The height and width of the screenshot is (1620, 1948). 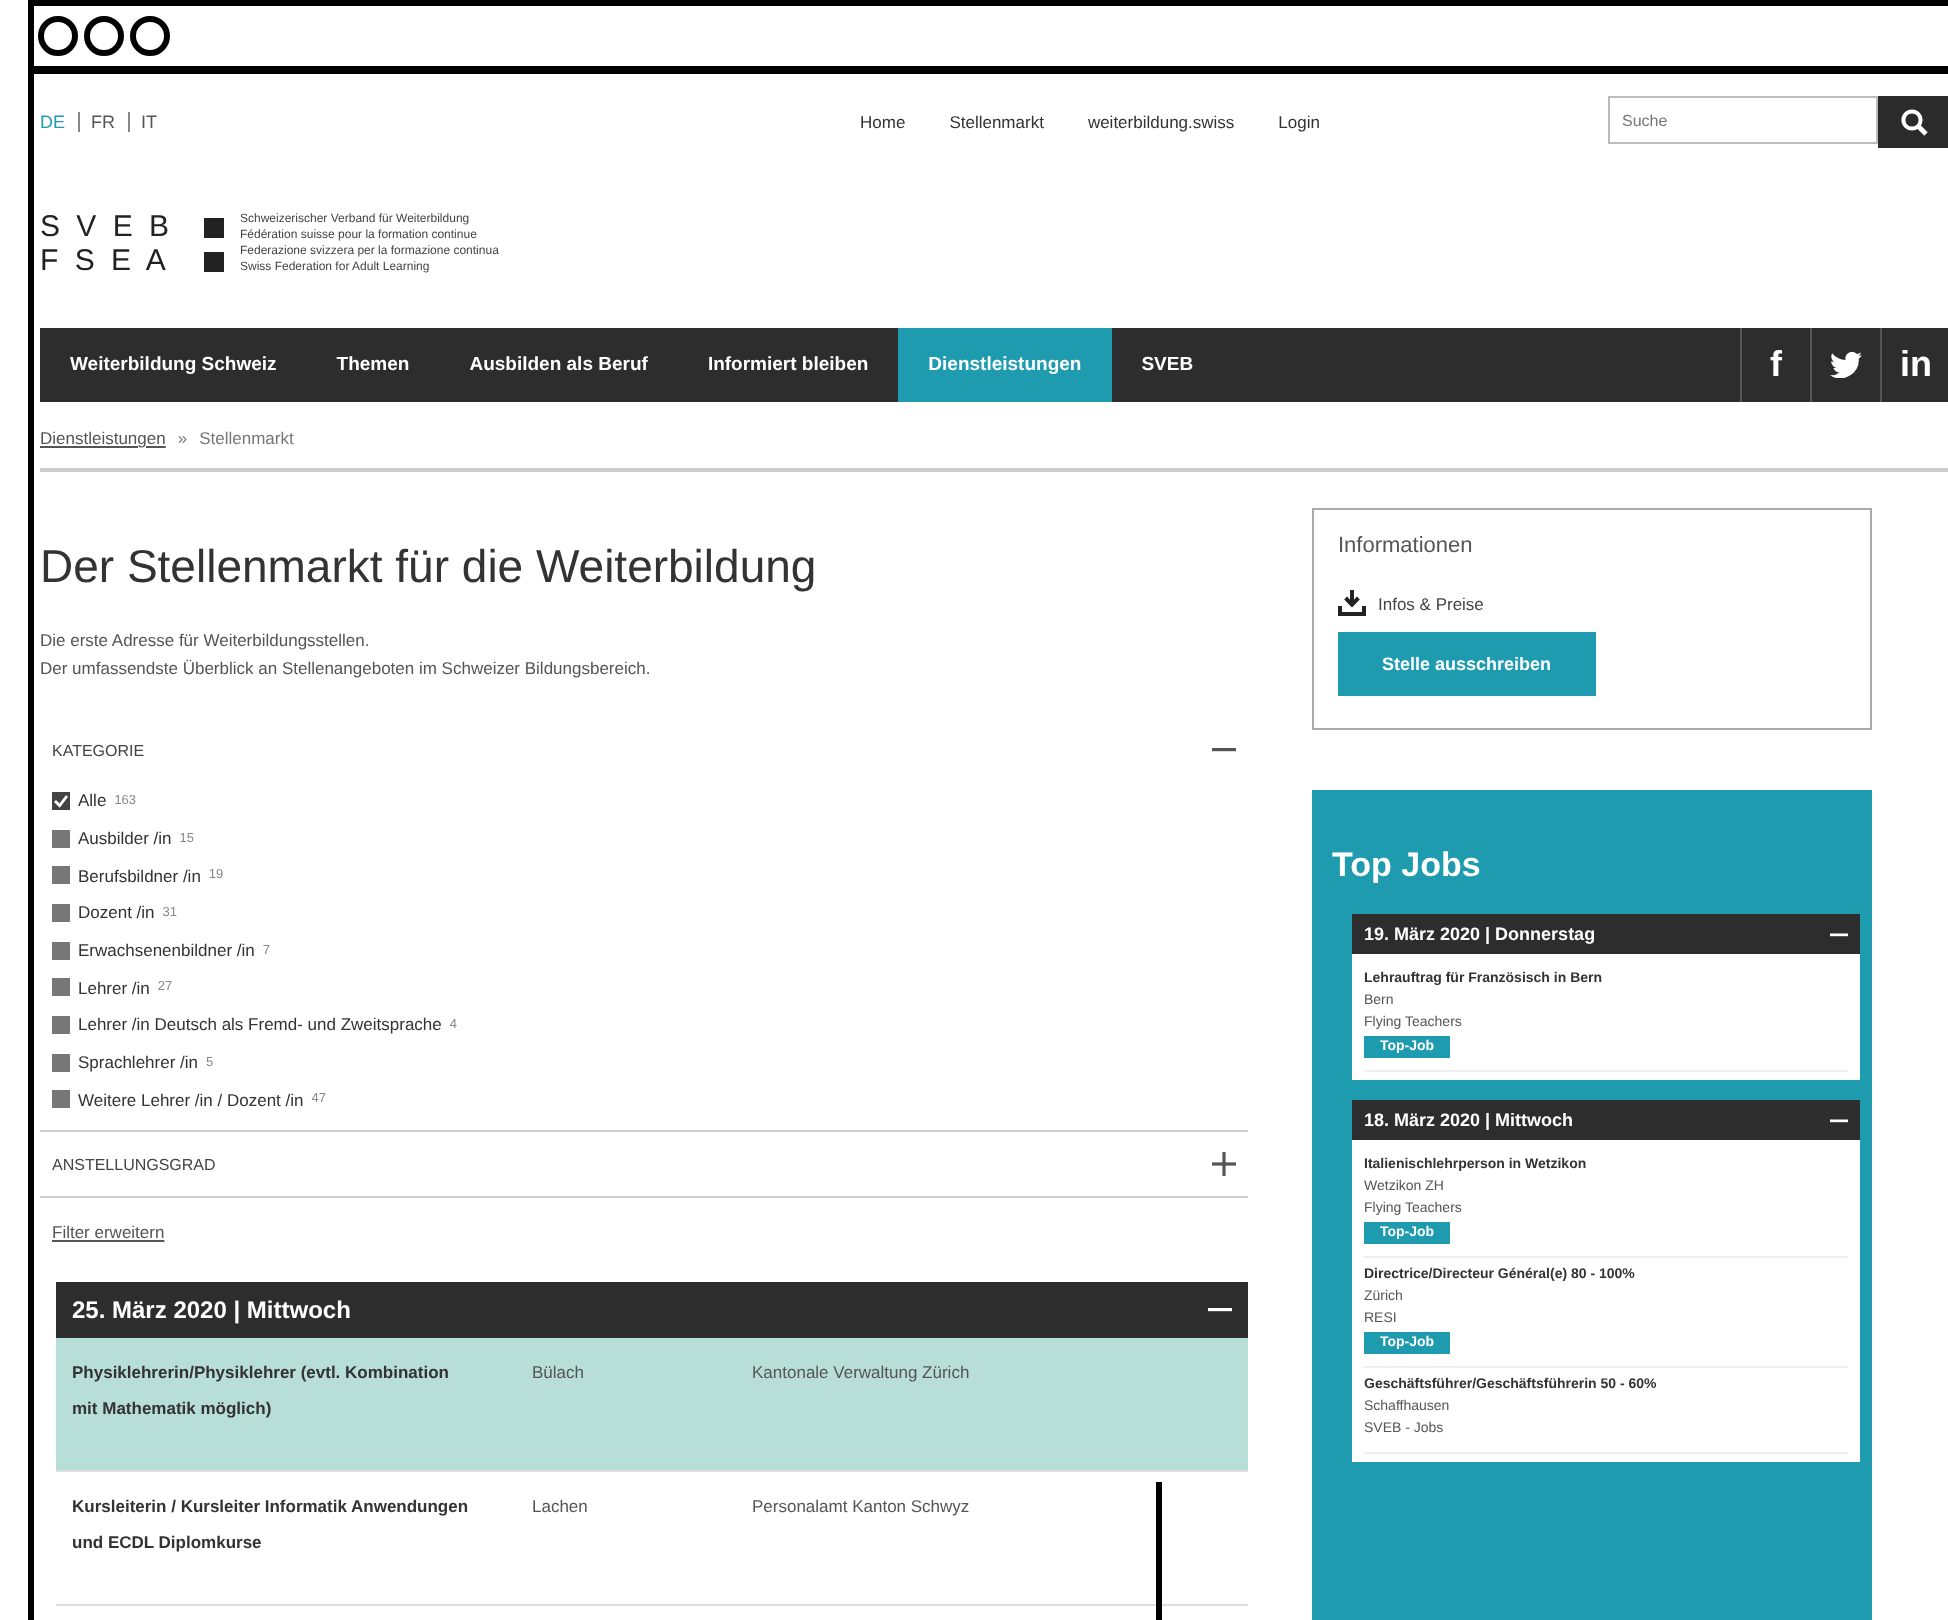 I want to click on top-link: Home, so click(x=883, y=122).